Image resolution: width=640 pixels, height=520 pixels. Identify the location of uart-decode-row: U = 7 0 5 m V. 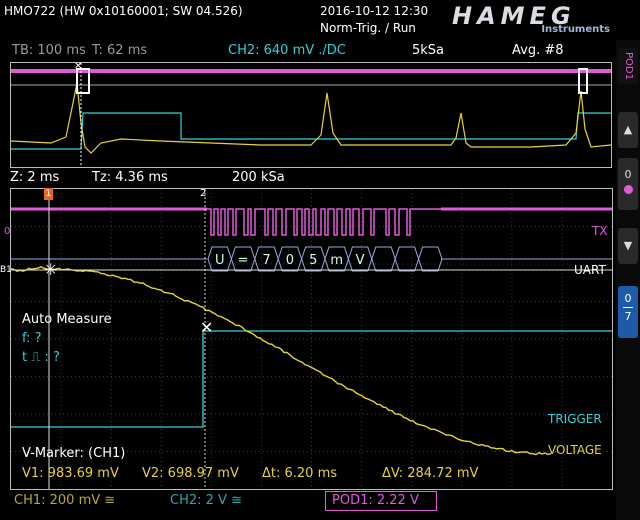
(311, 259).